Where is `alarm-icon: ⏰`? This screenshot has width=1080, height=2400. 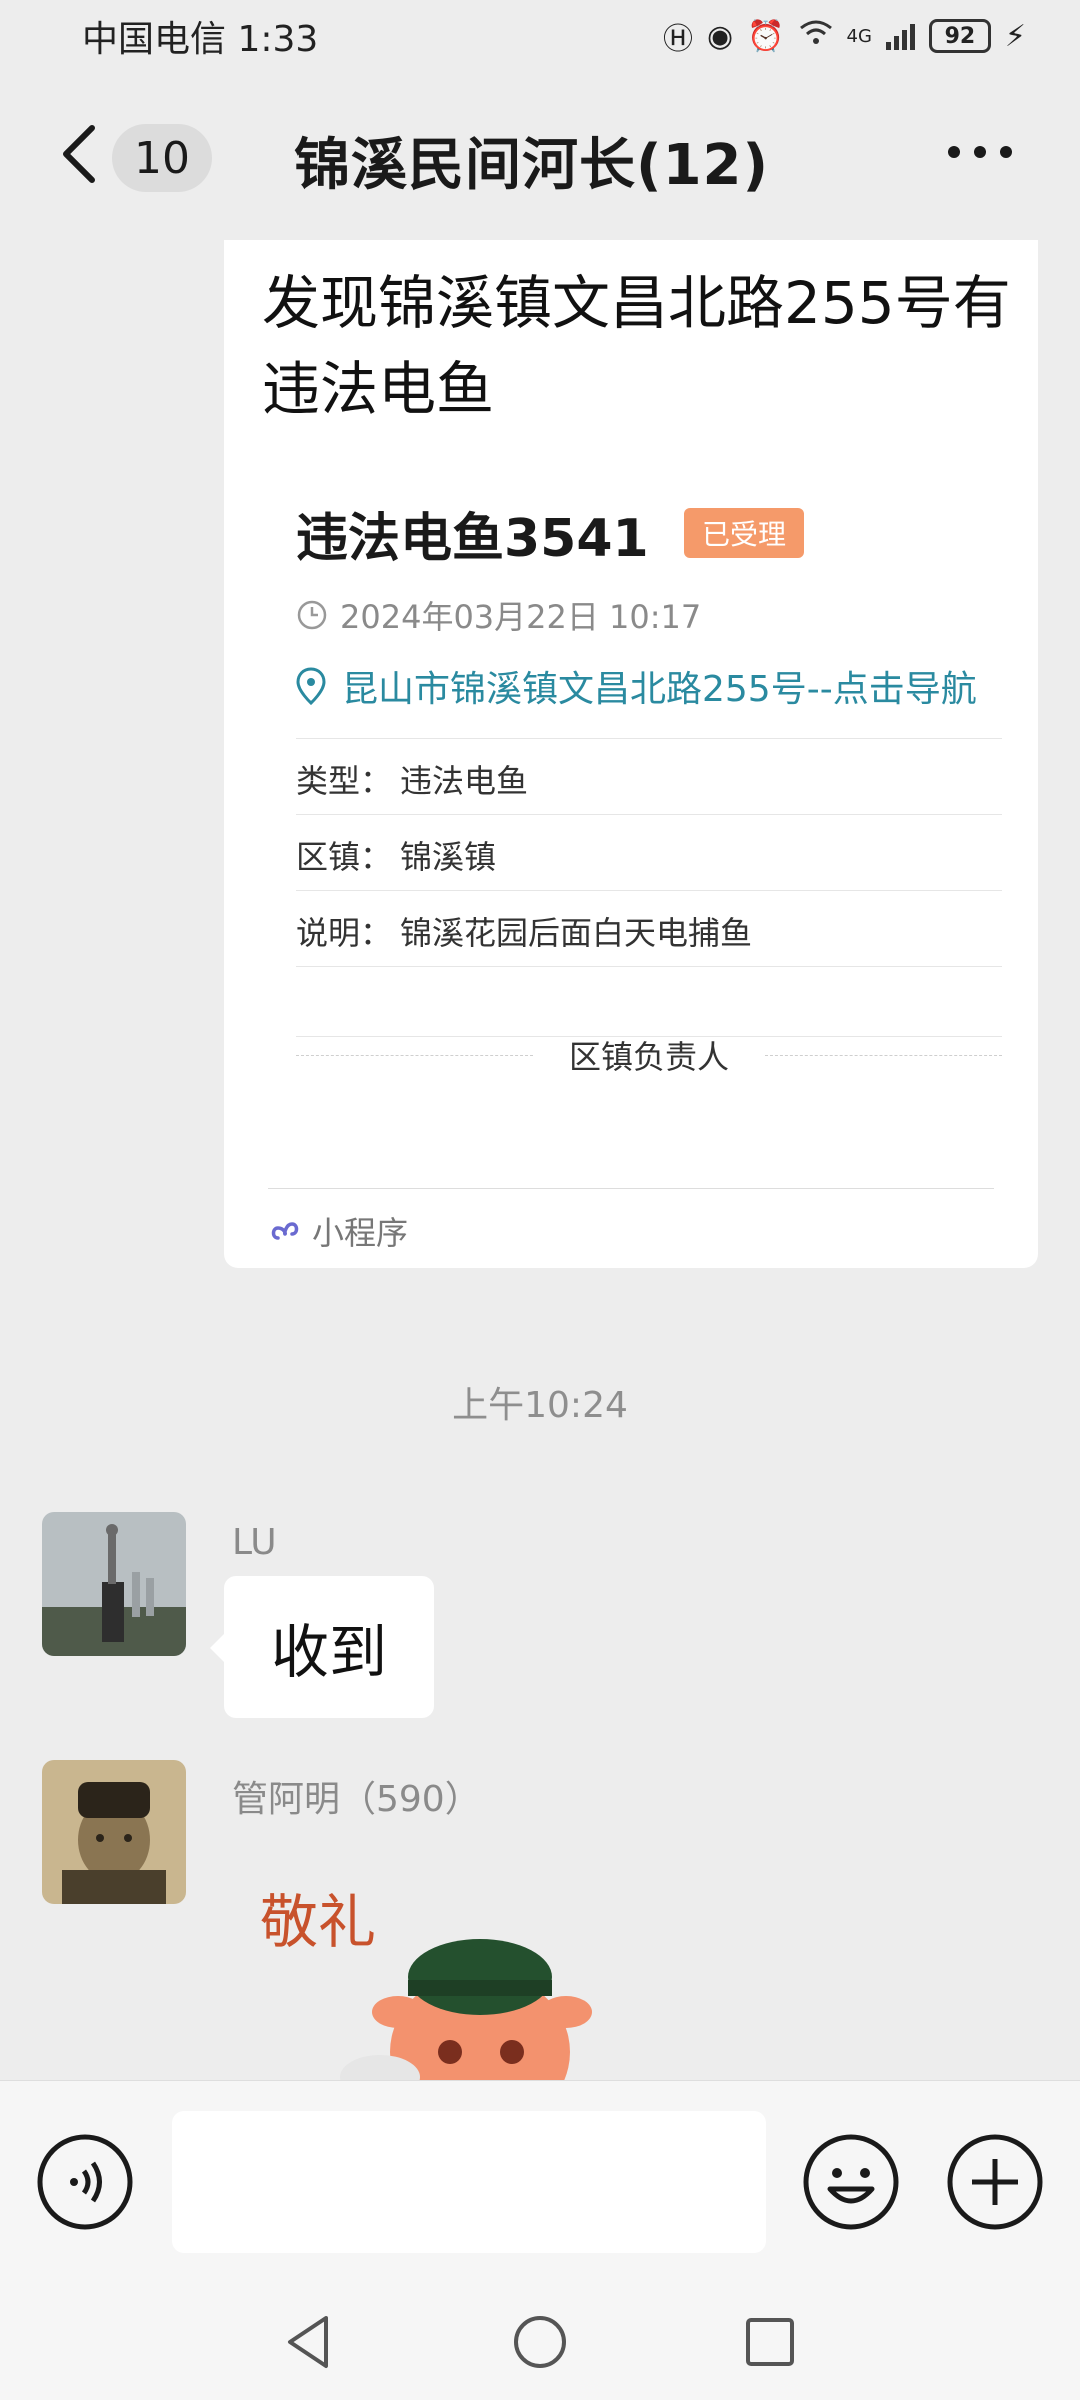 alarm-icon: ⏰ is located at coordinates (766, 36).